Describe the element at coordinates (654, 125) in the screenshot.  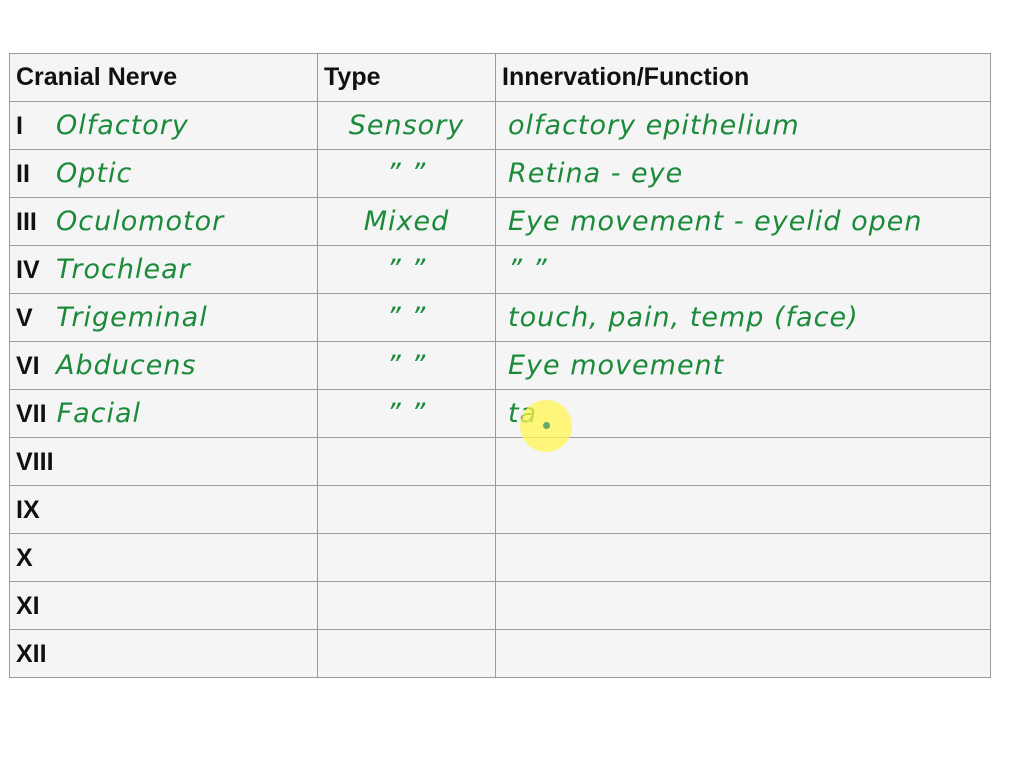
I see `nerve-function: olfactory epithelium` at that location.